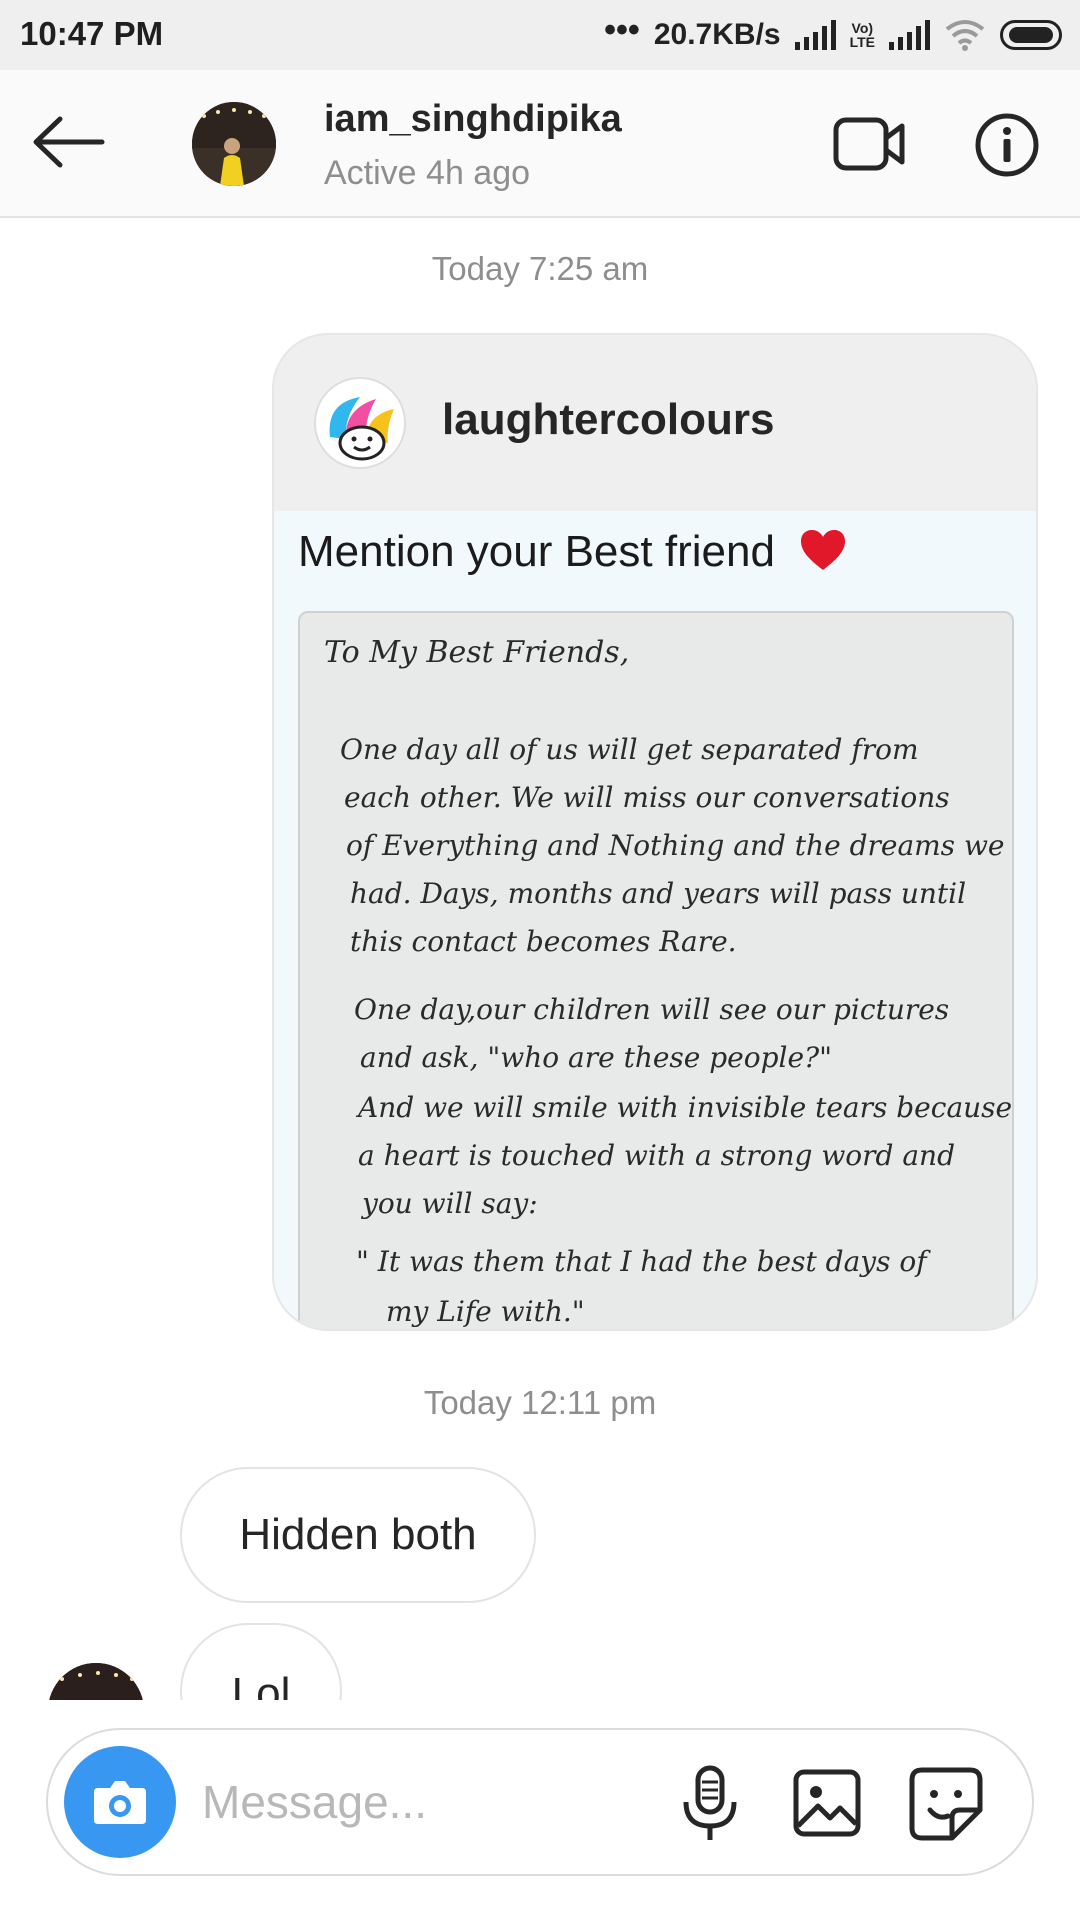  I want to click on sticker-button, so click(946, 1804).